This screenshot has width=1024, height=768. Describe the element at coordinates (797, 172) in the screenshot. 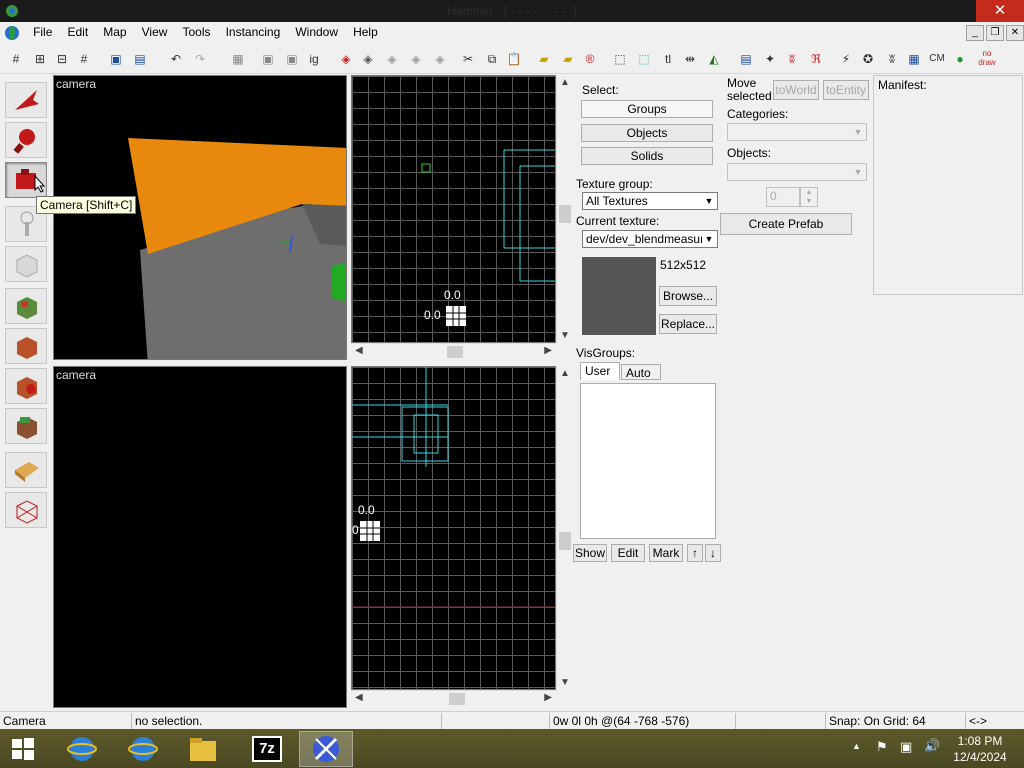

I see `objects-dropdown: ▼` at that location.